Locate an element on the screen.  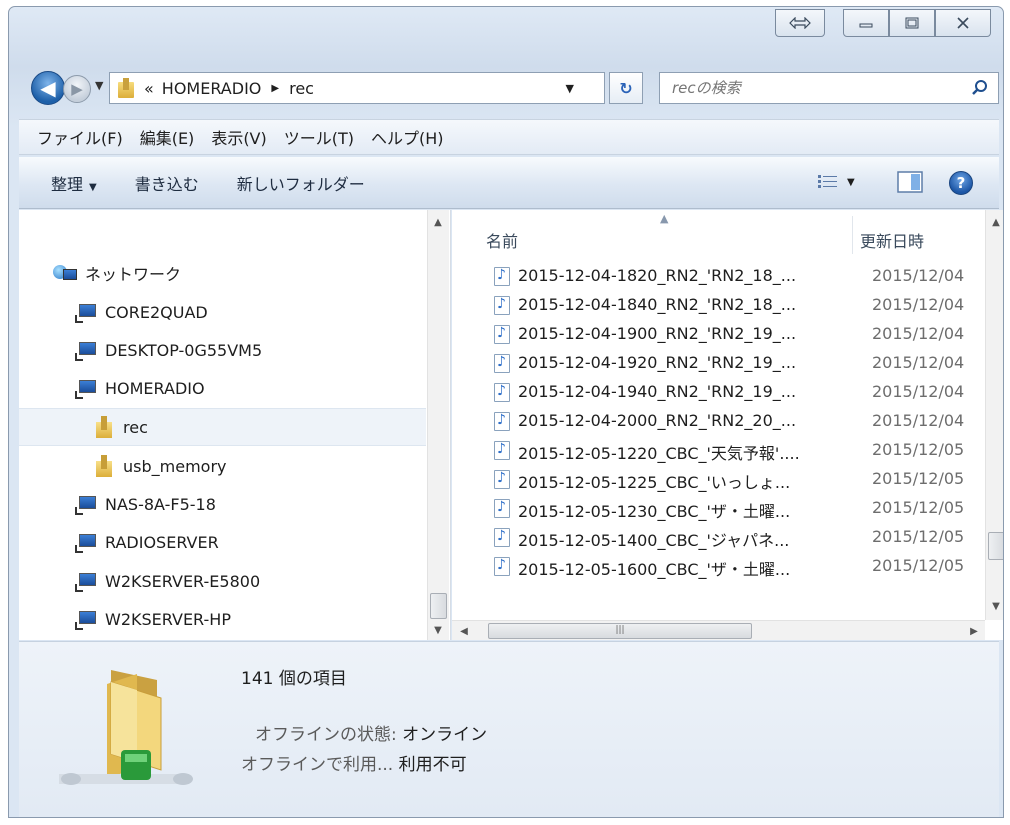
tree-item-label: HOMERADIO is located at coordinates (155, 388).